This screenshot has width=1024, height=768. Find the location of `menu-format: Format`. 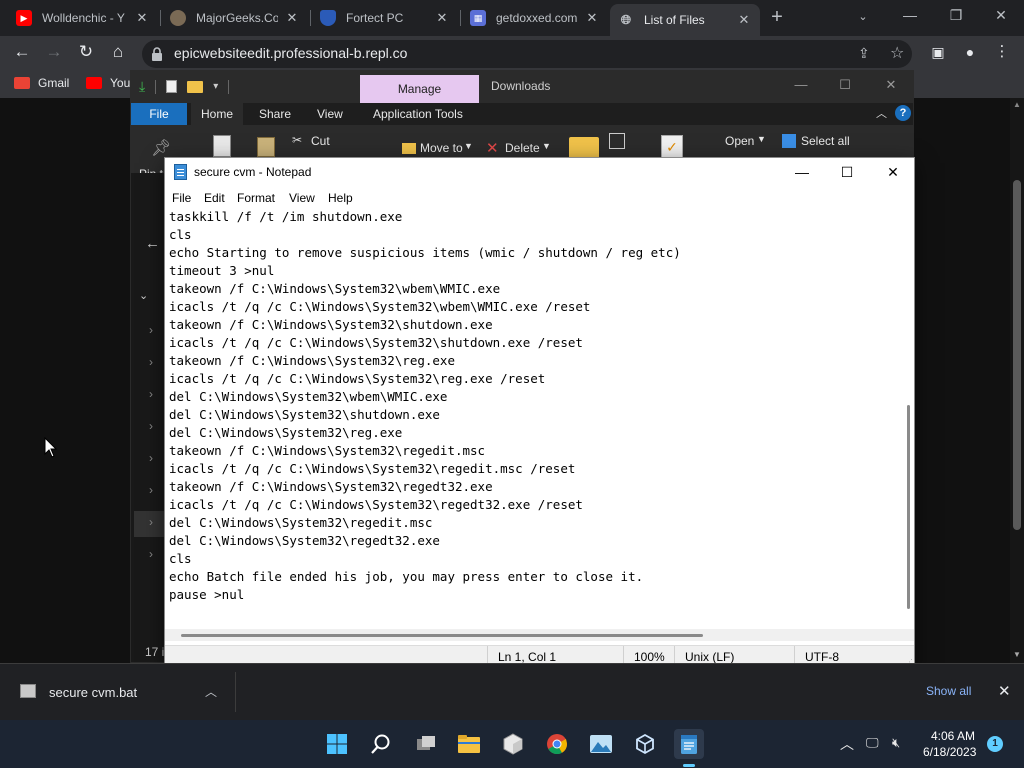

menu-format: Format is located at coordinates (256, 198).